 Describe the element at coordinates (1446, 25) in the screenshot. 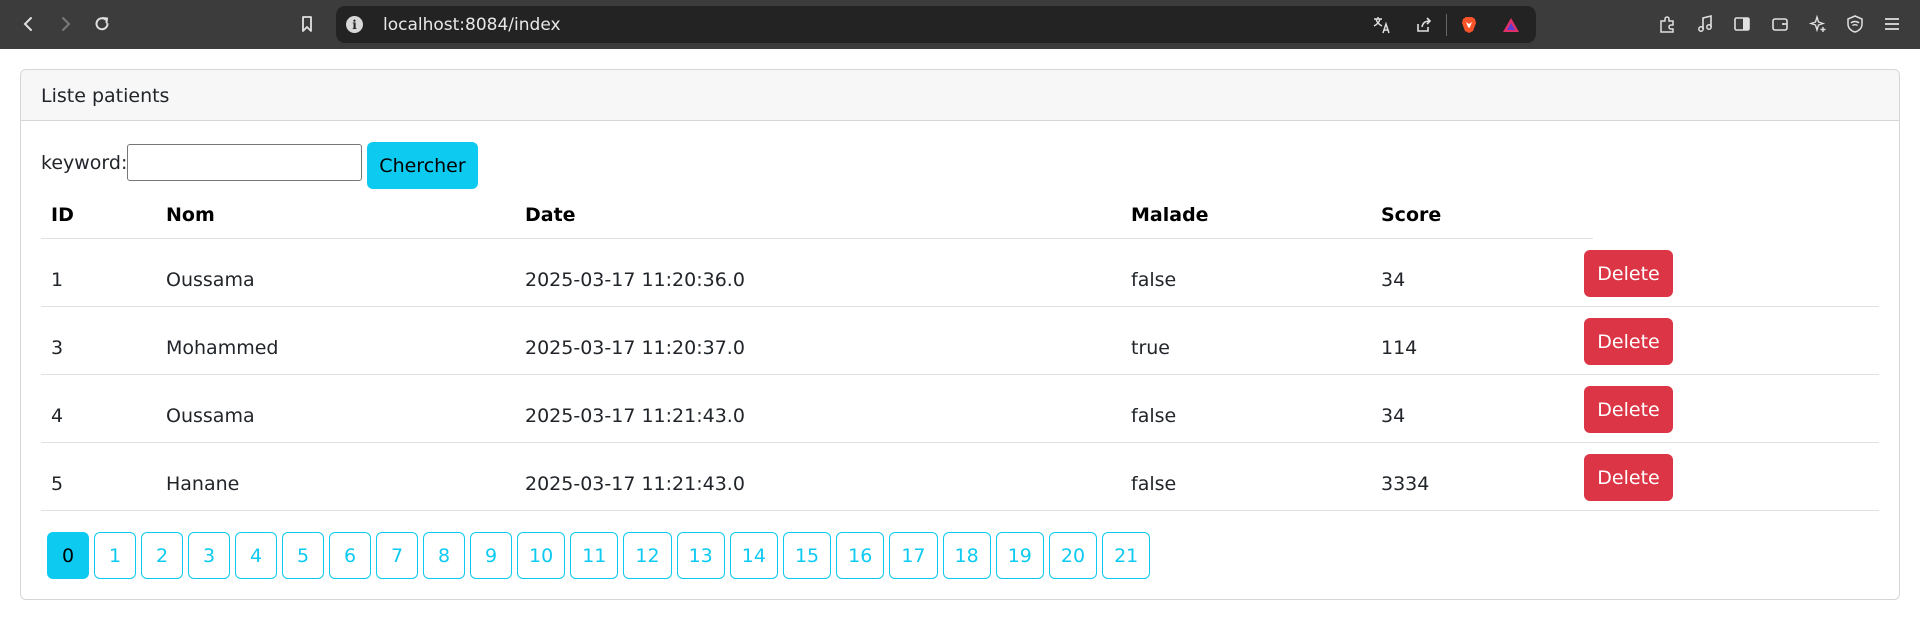

I see `url-divider` at that location.